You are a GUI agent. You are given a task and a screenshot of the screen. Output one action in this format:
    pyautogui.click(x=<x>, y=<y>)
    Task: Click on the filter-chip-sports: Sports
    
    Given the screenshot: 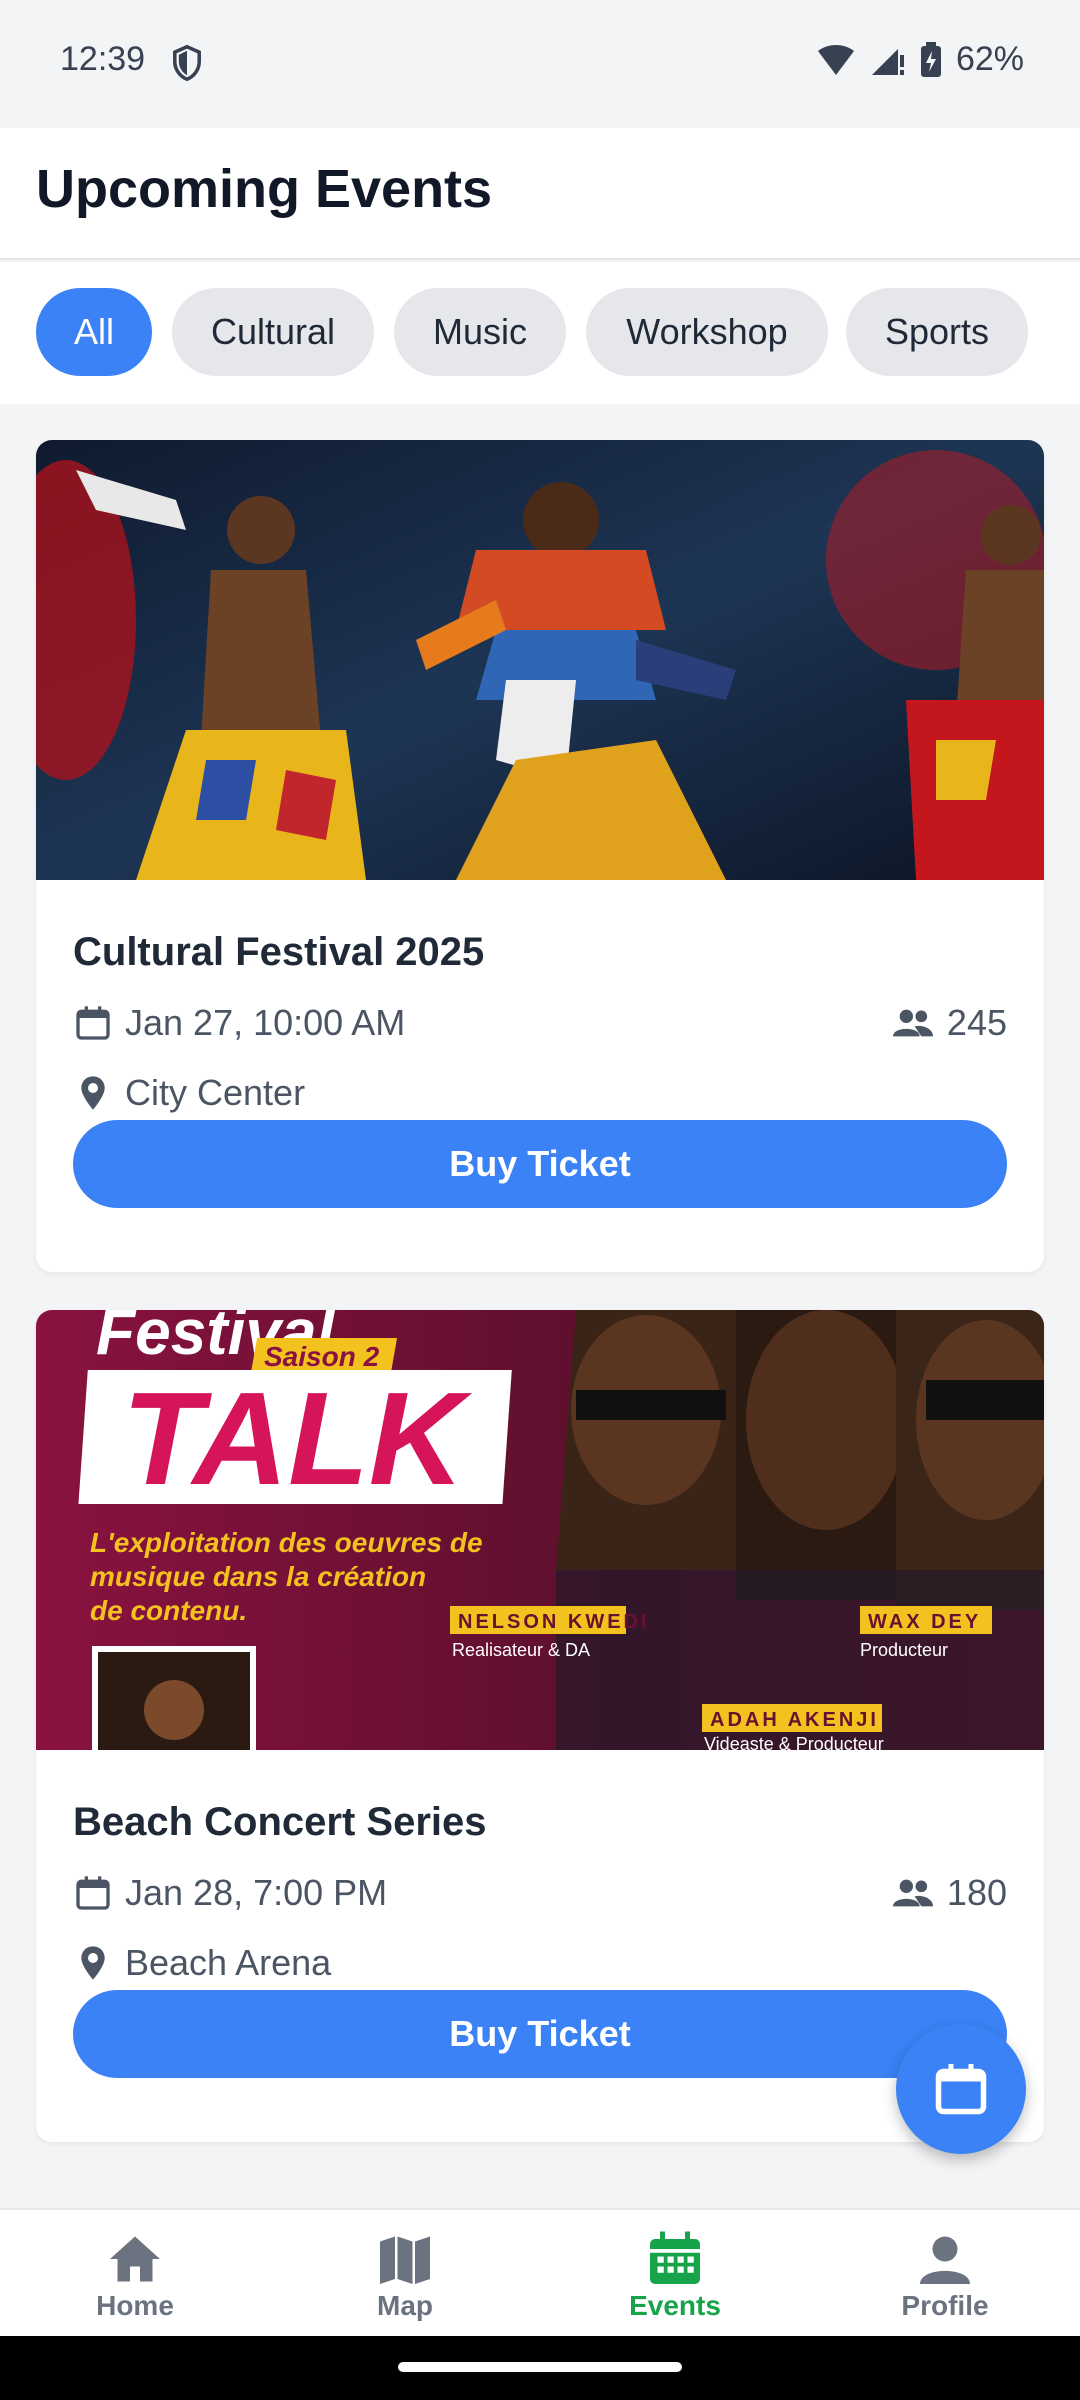 What is the action you would take?
    pyautogui.click(x=937, y=332)
    